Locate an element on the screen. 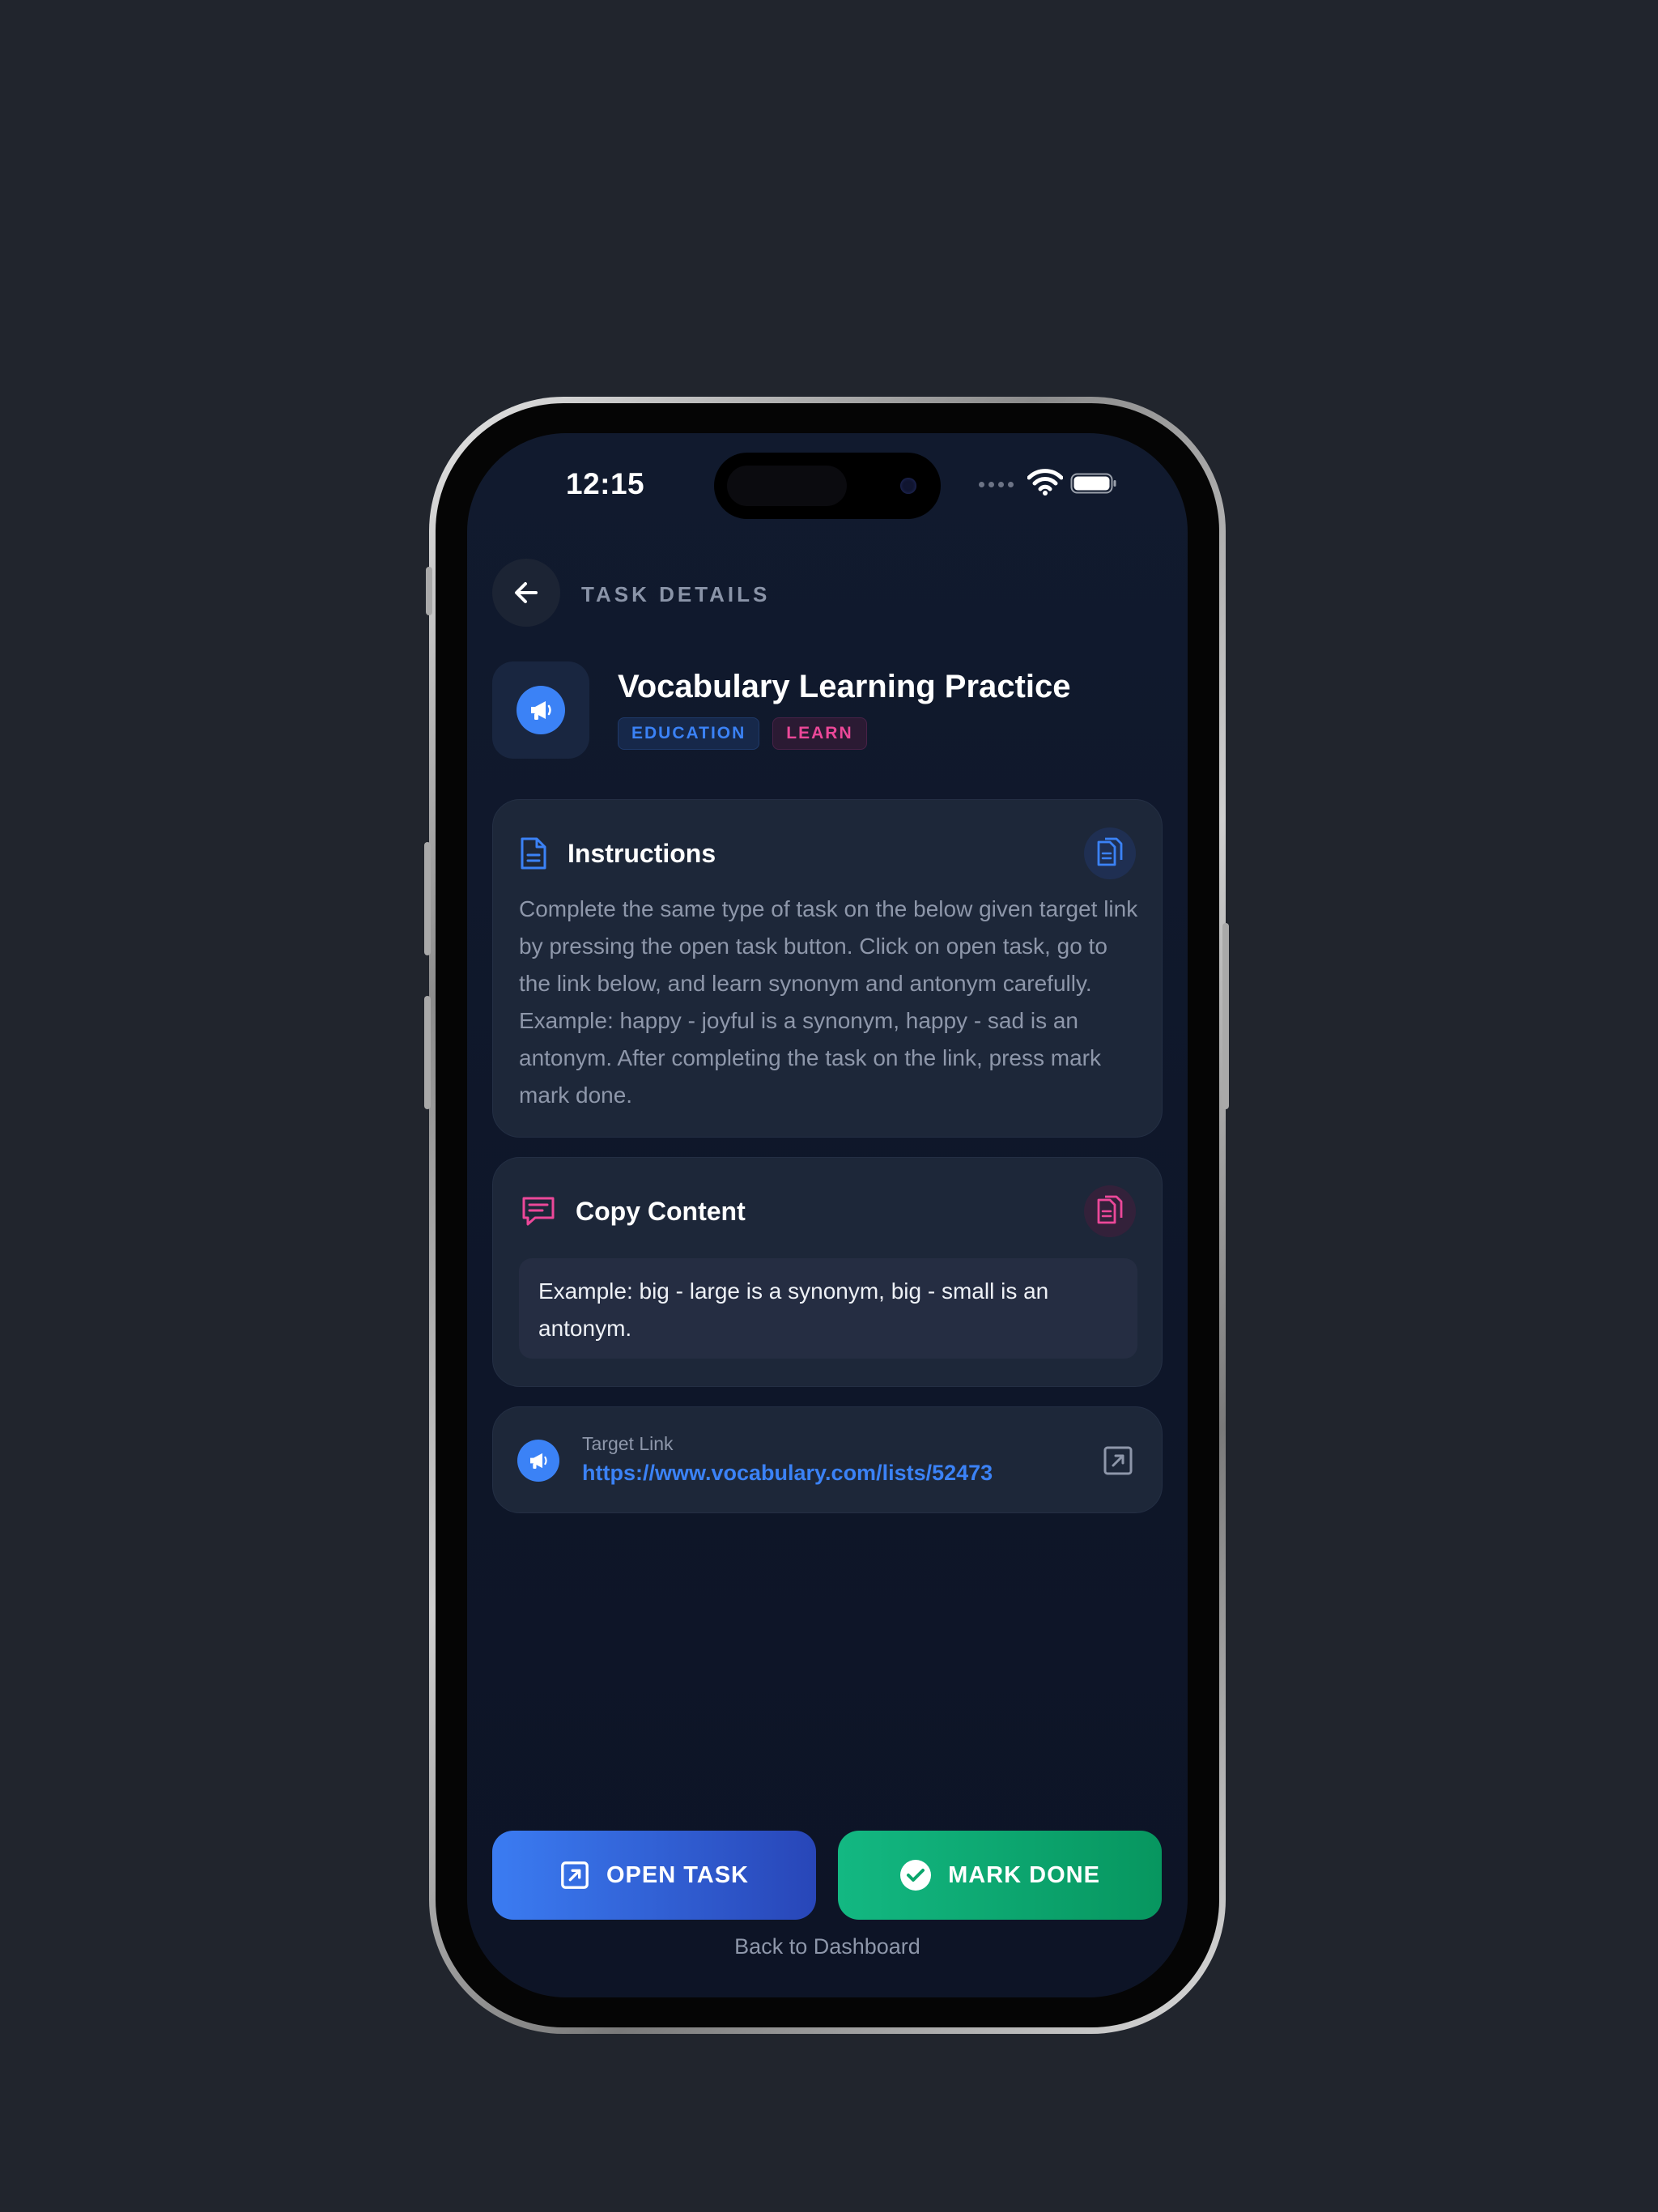 Image resolution: width=1658 pixels, height=2212 pixels. back-button is located at coordinates (526, 593).